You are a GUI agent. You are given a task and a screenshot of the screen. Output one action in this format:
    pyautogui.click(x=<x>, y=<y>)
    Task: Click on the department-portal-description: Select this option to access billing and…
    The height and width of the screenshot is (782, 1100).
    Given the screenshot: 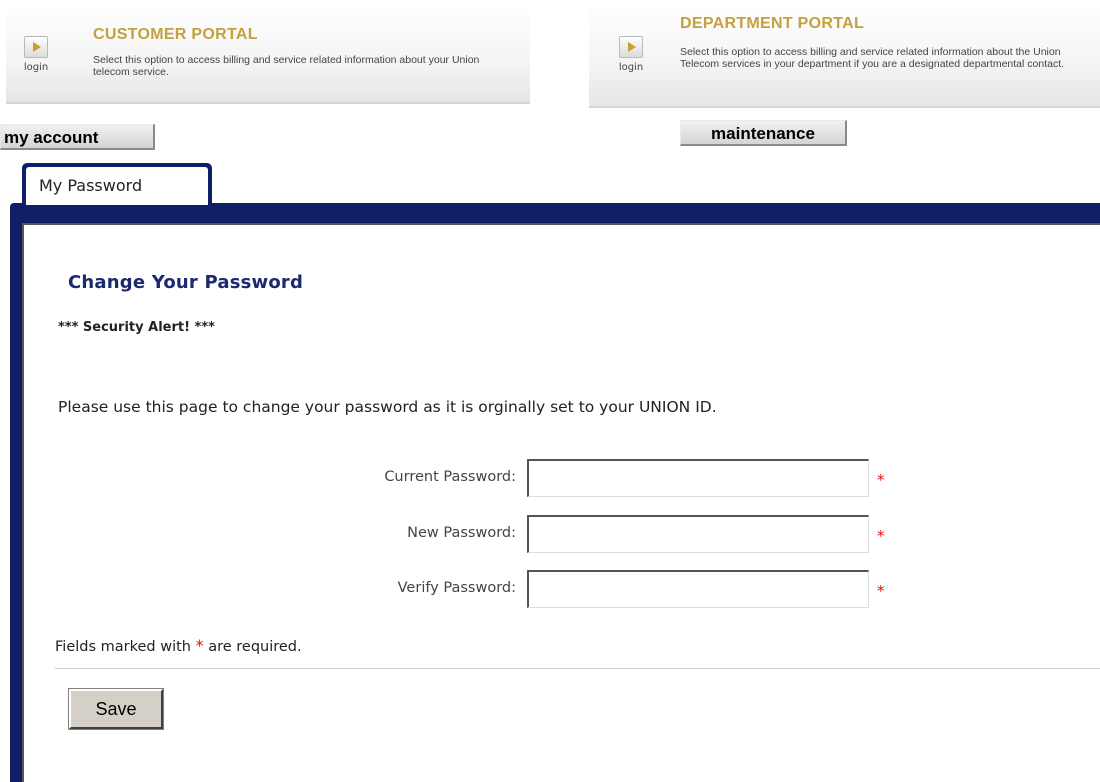 What is the action you would take?
    pyautogui.click(x=872, y=58)
    